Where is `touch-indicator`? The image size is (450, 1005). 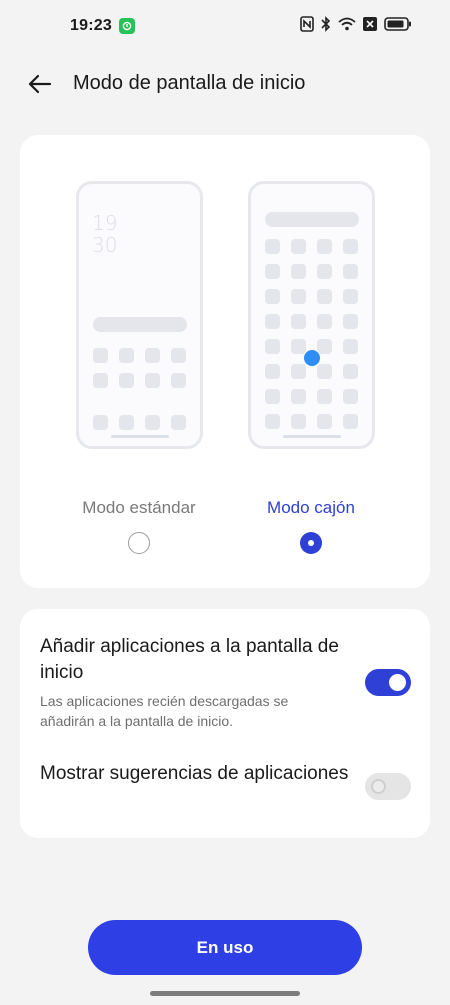 touch-indicator is located at coordinates (312, 358).